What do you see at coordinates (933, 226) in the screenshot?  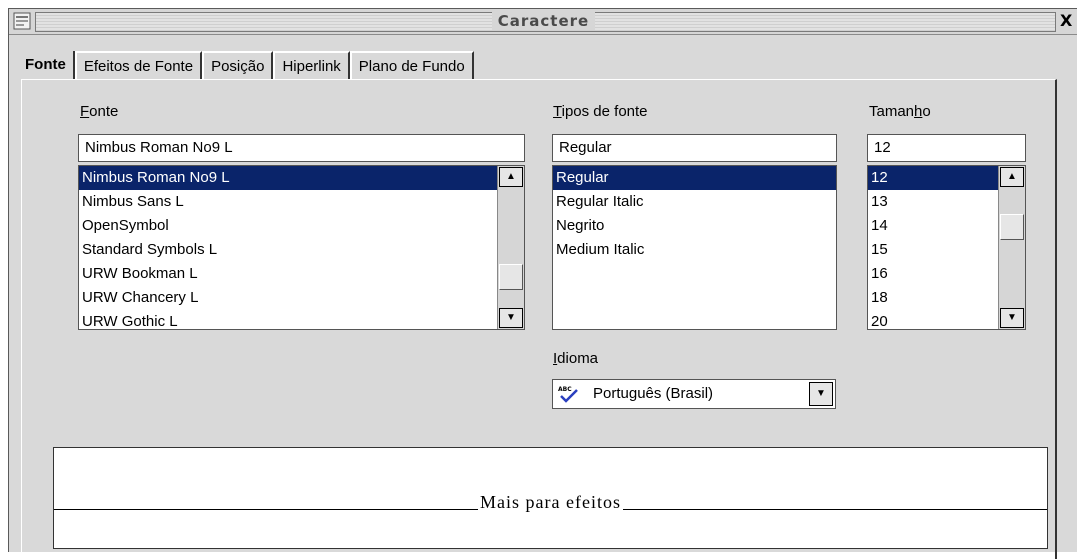 I see `list-item: 14` at bounding box center [933, 226].